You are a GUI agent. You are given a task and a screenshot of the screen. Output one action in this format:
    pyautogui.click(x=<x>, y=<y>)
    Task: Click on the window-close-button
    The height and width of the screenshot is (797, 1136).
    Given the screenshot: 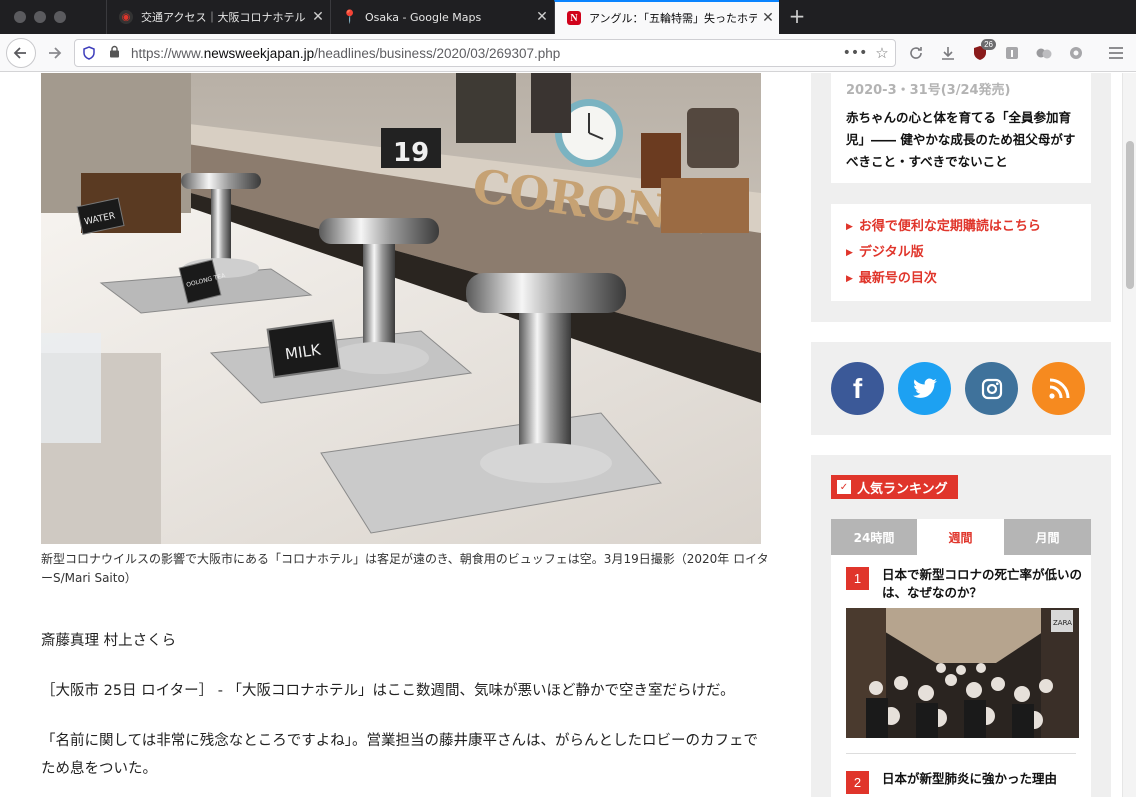 What is the action you would take?
    pyautogui.click(x=20, y=17)
    